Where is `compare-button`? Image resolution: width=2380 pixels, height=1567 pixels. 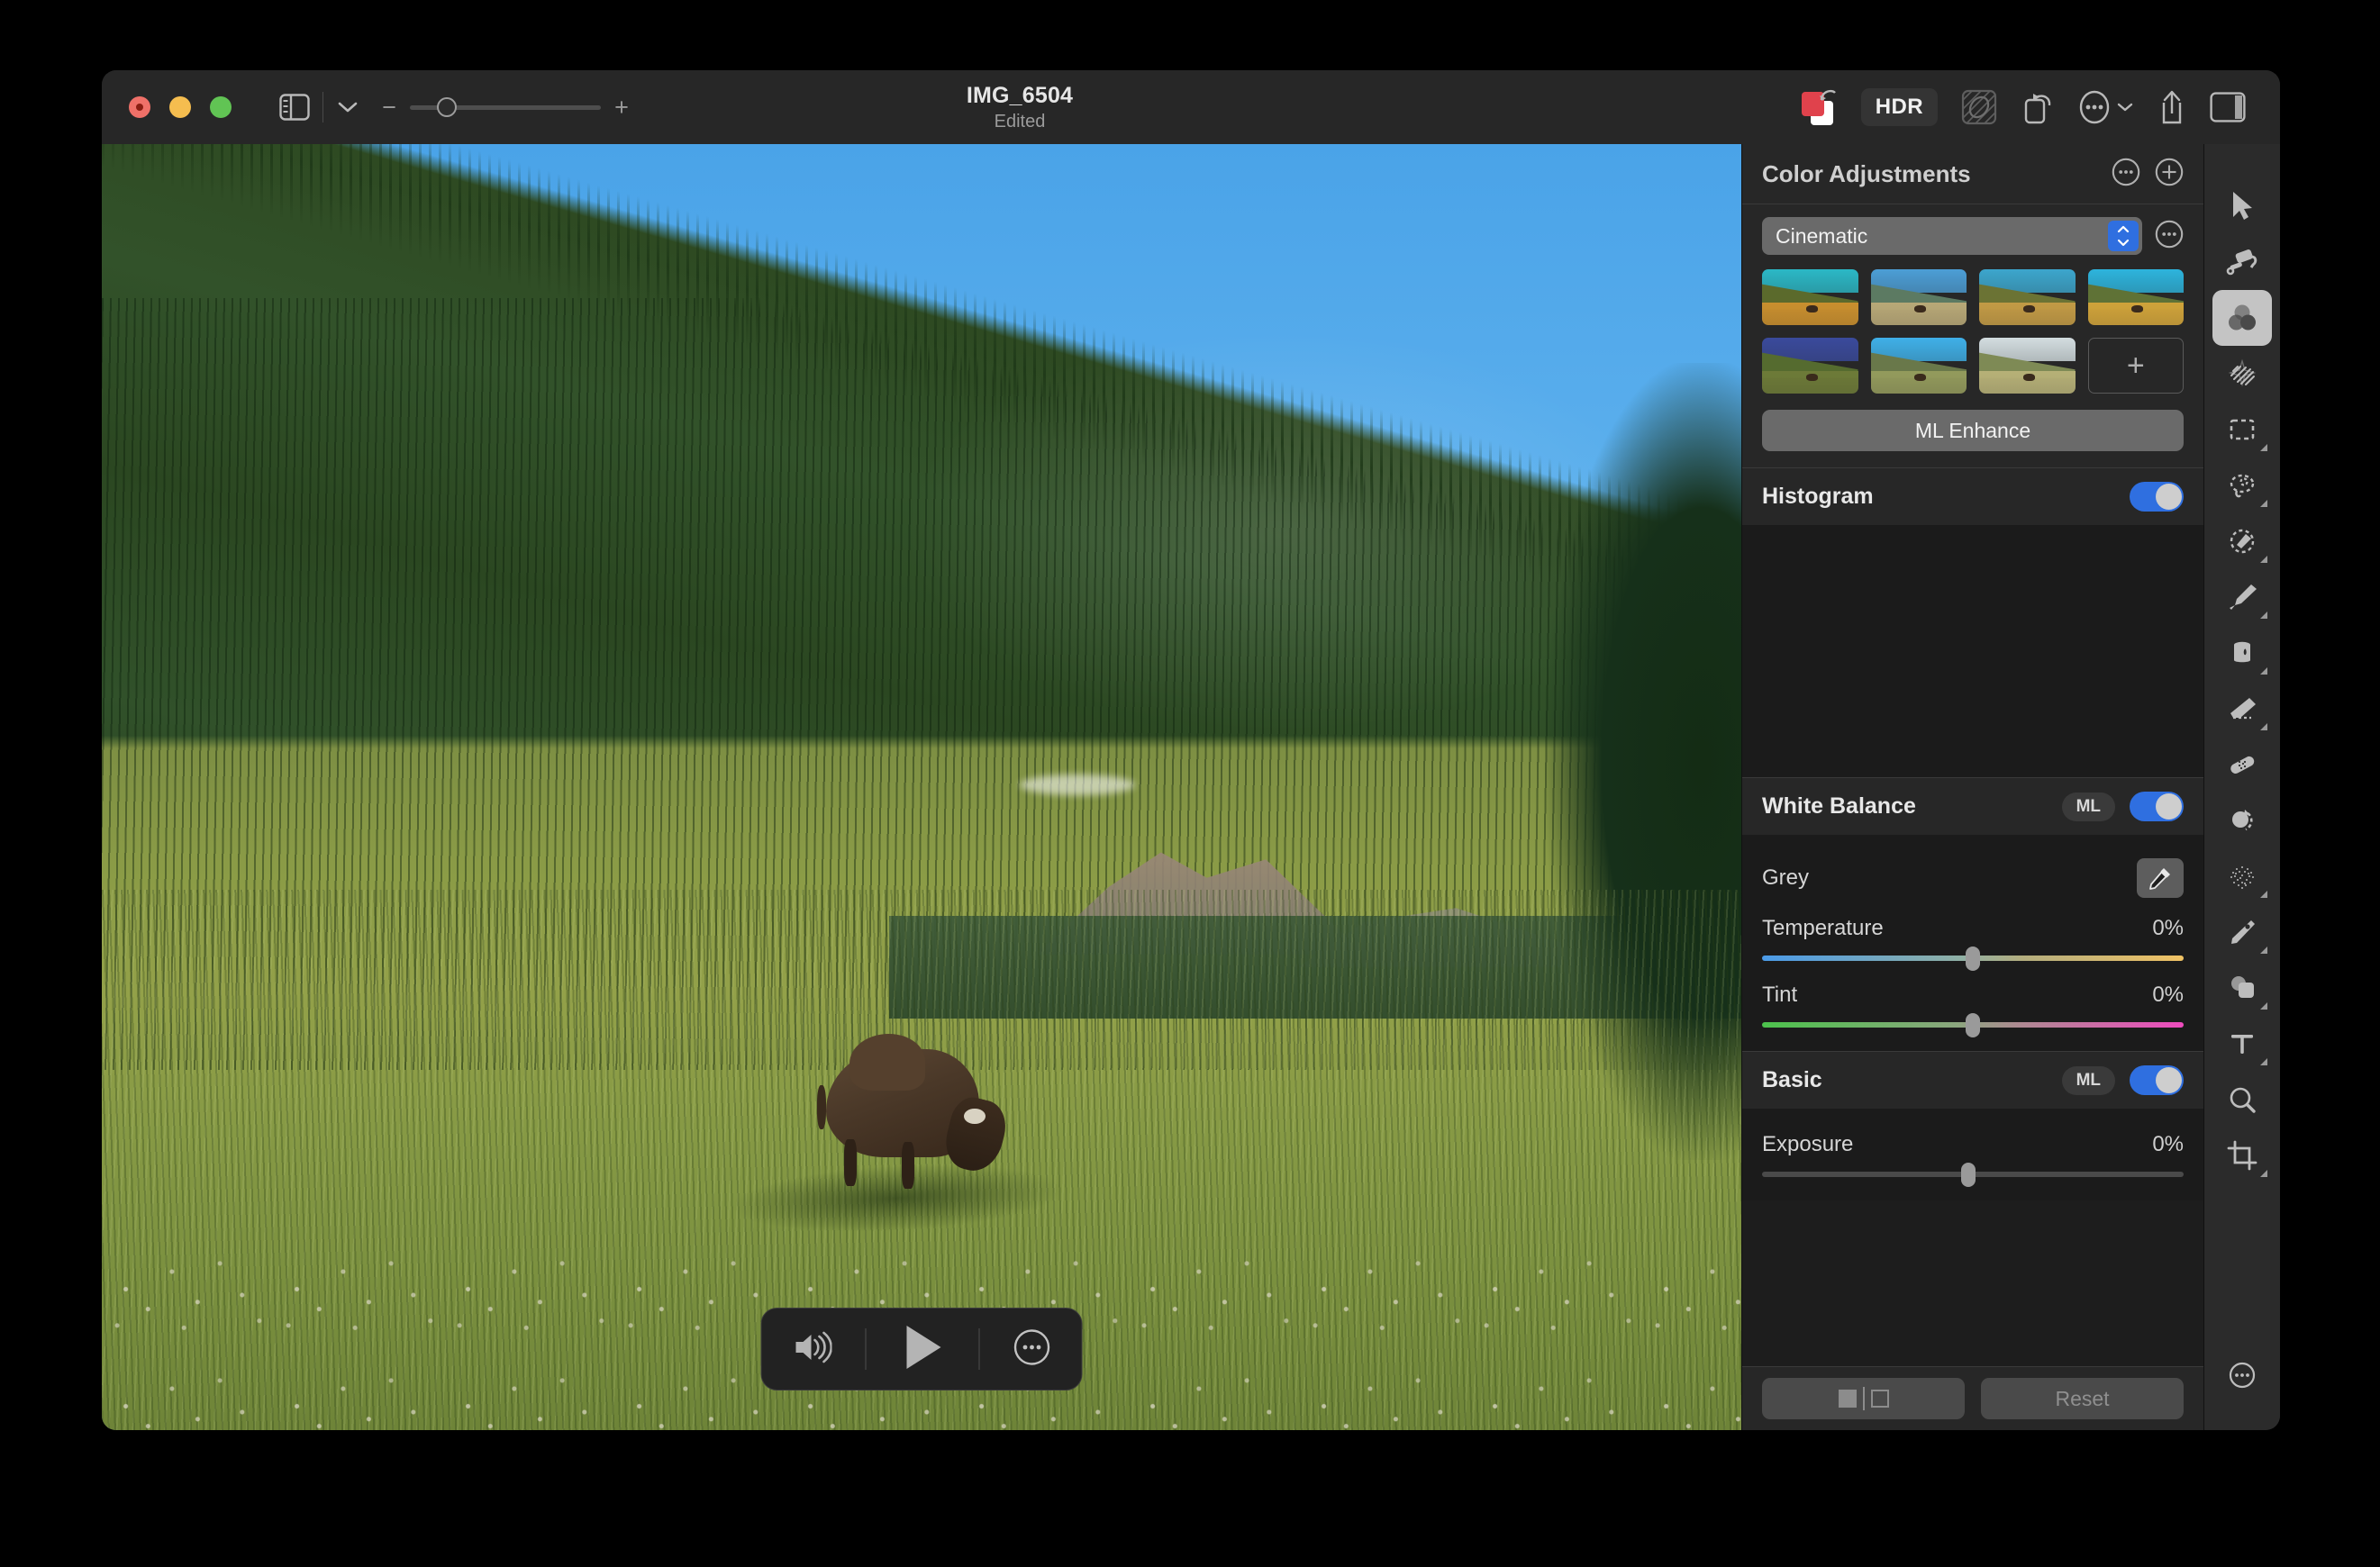 compare-button is located at coordinates (1864, 1398).